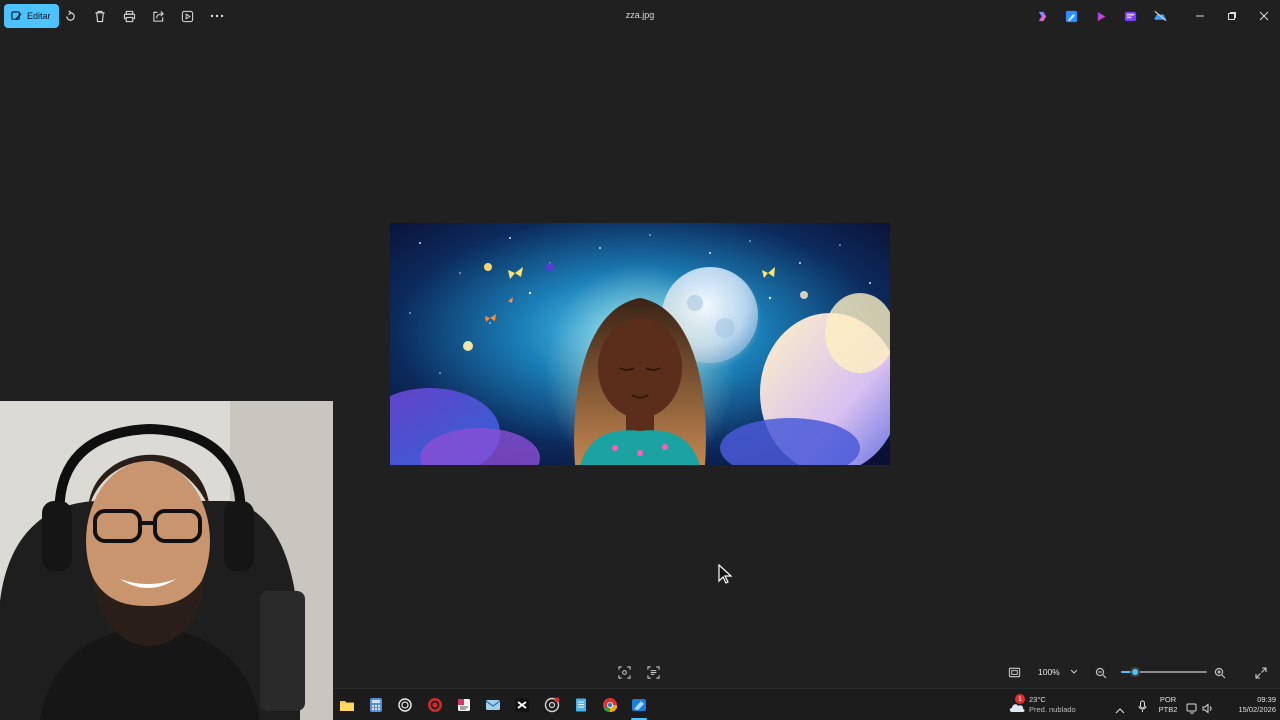 Image resolution: width=1280 pixels, height=720 pixels. What do you see at coordinates (1264, 16) in the screenshot?
I see `close-icon` at bounding box center [1264, 16].